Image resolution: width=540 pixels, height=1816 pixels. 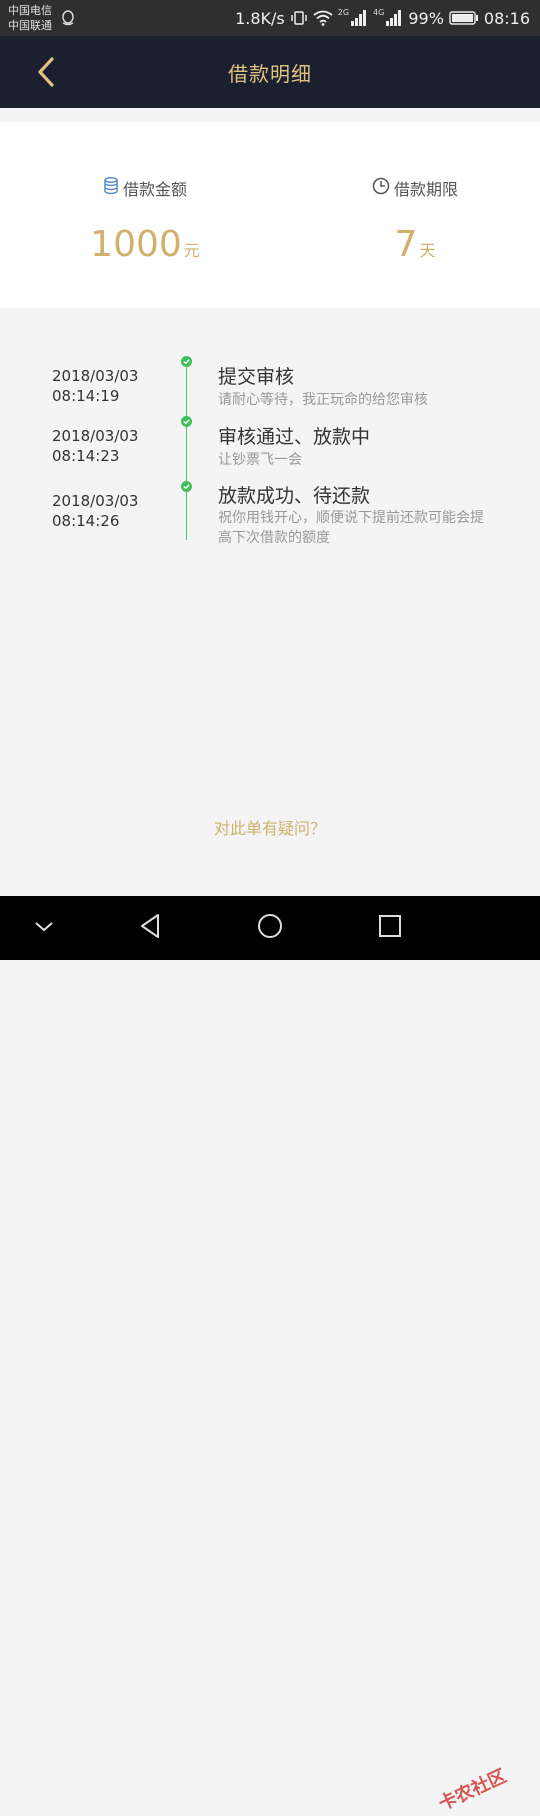 I want to click on loan-amount-value-row: 1000 元, so click(x=145, y=244).